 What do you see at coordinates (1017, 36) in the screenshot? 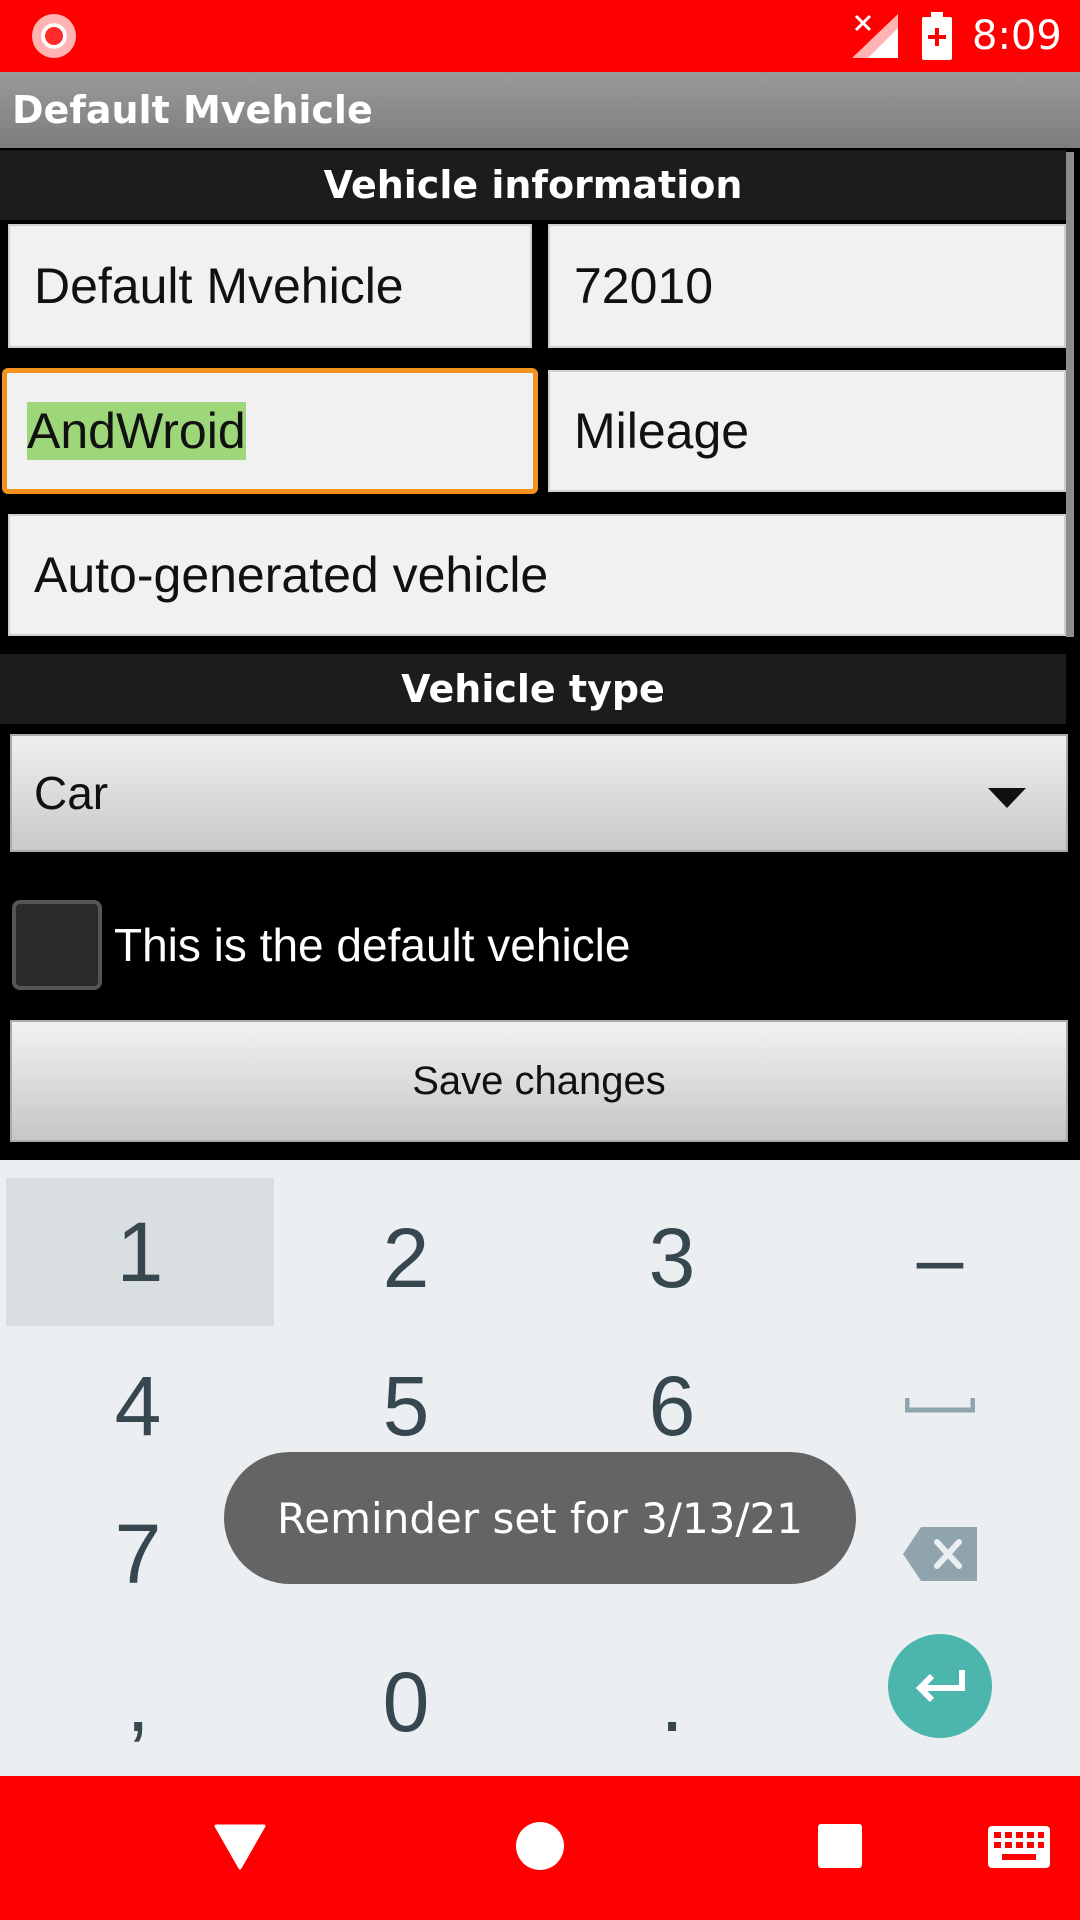
I see `clock: 8:09` at bounding box center [1017, 36].